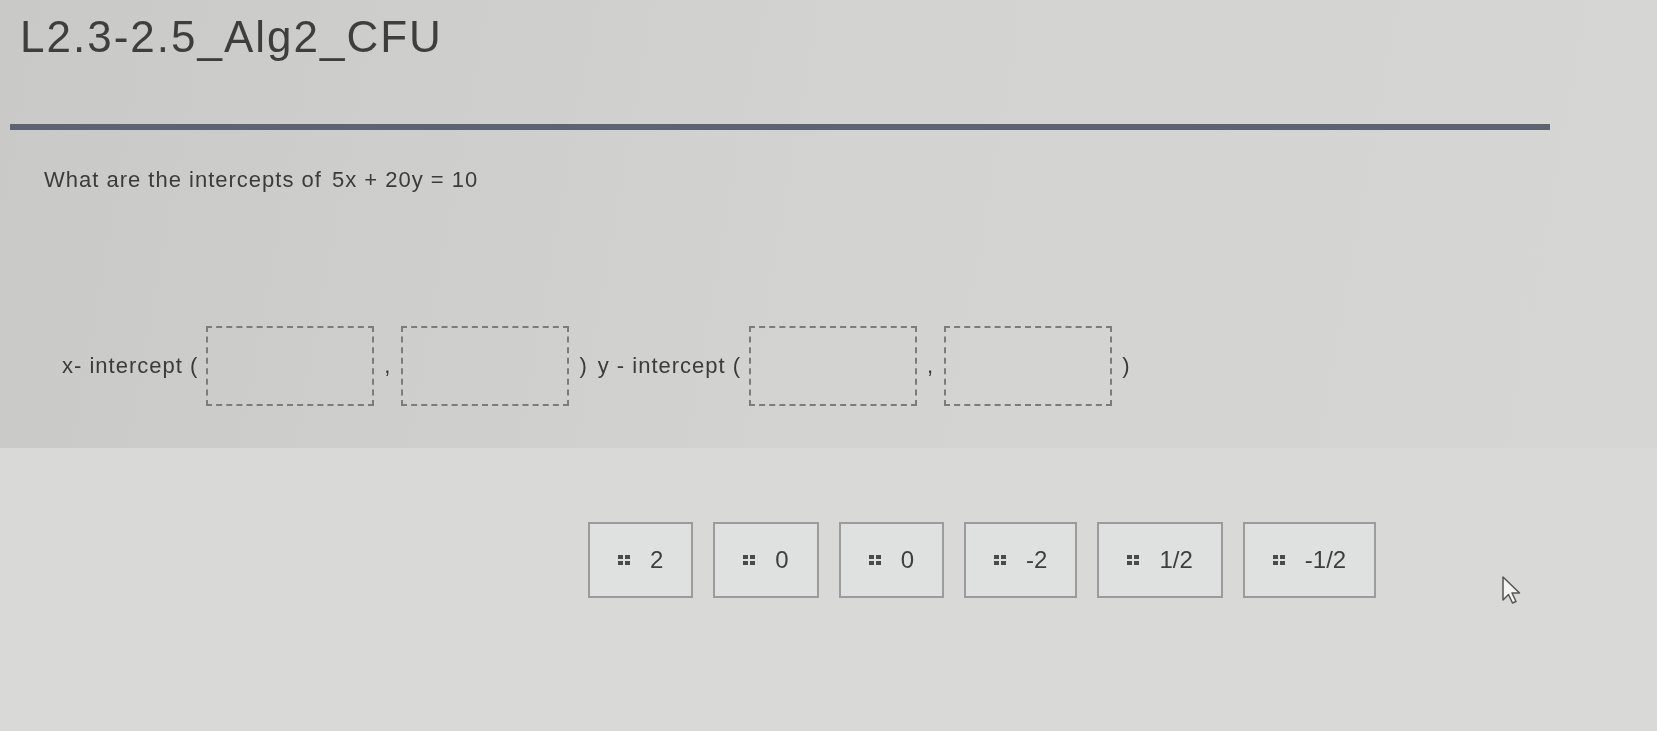 The width and height of the screenshot is (1657, 731). Describe the element at coordinates (1021, 560) in the screenshot. I see `answer-choice: -2` at that location.